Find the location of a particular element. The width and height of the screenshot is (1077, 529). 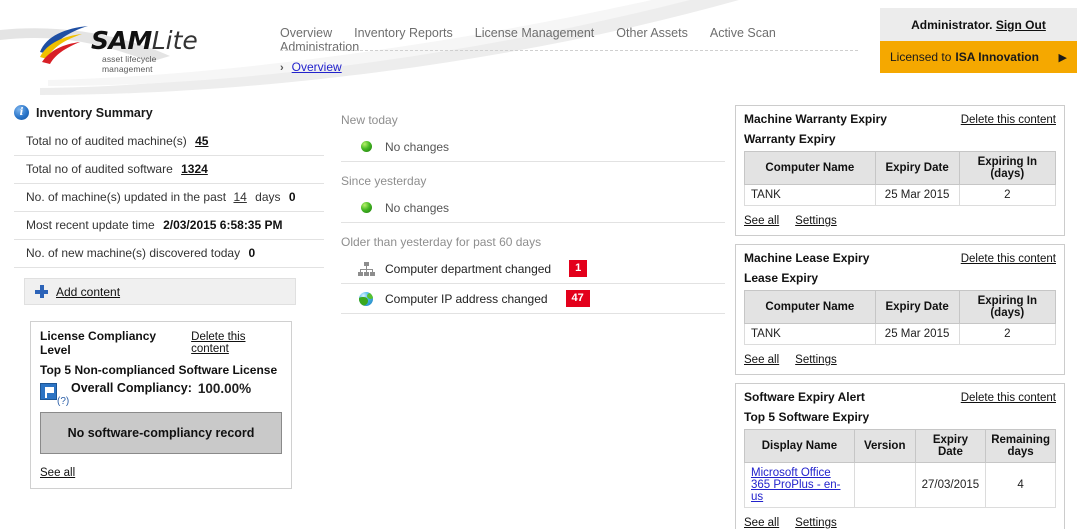

app-logo: SAMLite asset lifecycle management is located at coordinates (117, 49).